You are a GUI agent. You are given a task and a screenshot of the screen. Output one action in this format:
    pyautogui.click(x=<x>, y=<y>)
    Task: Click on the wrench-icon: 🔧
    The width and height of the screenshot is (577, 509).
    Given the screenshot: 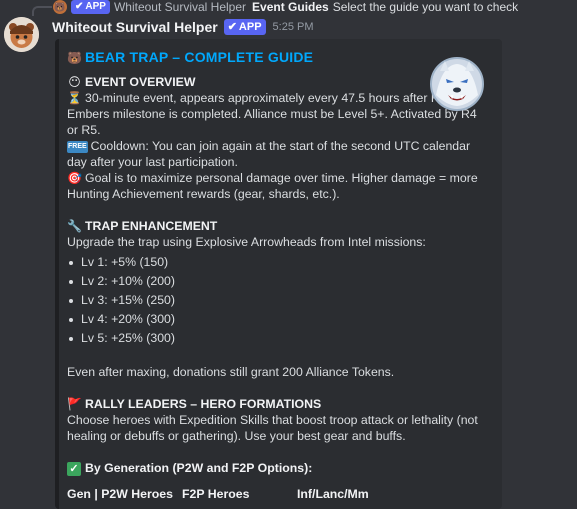 What is the action you would take?
    pyautogui.click(x=74, y=226)
    